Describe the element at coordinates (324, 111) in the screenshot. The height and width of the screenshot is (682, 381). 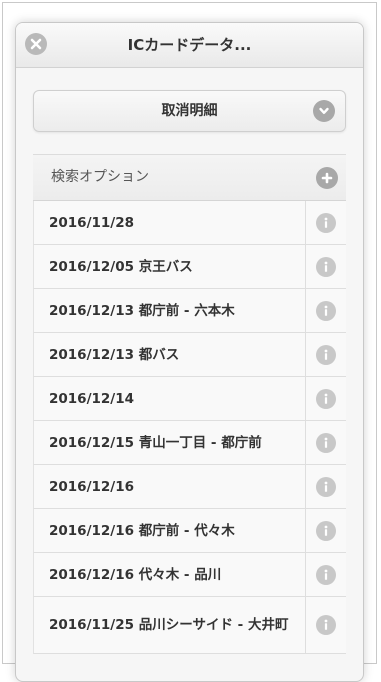
I see `chevron-down-icon` at that location.